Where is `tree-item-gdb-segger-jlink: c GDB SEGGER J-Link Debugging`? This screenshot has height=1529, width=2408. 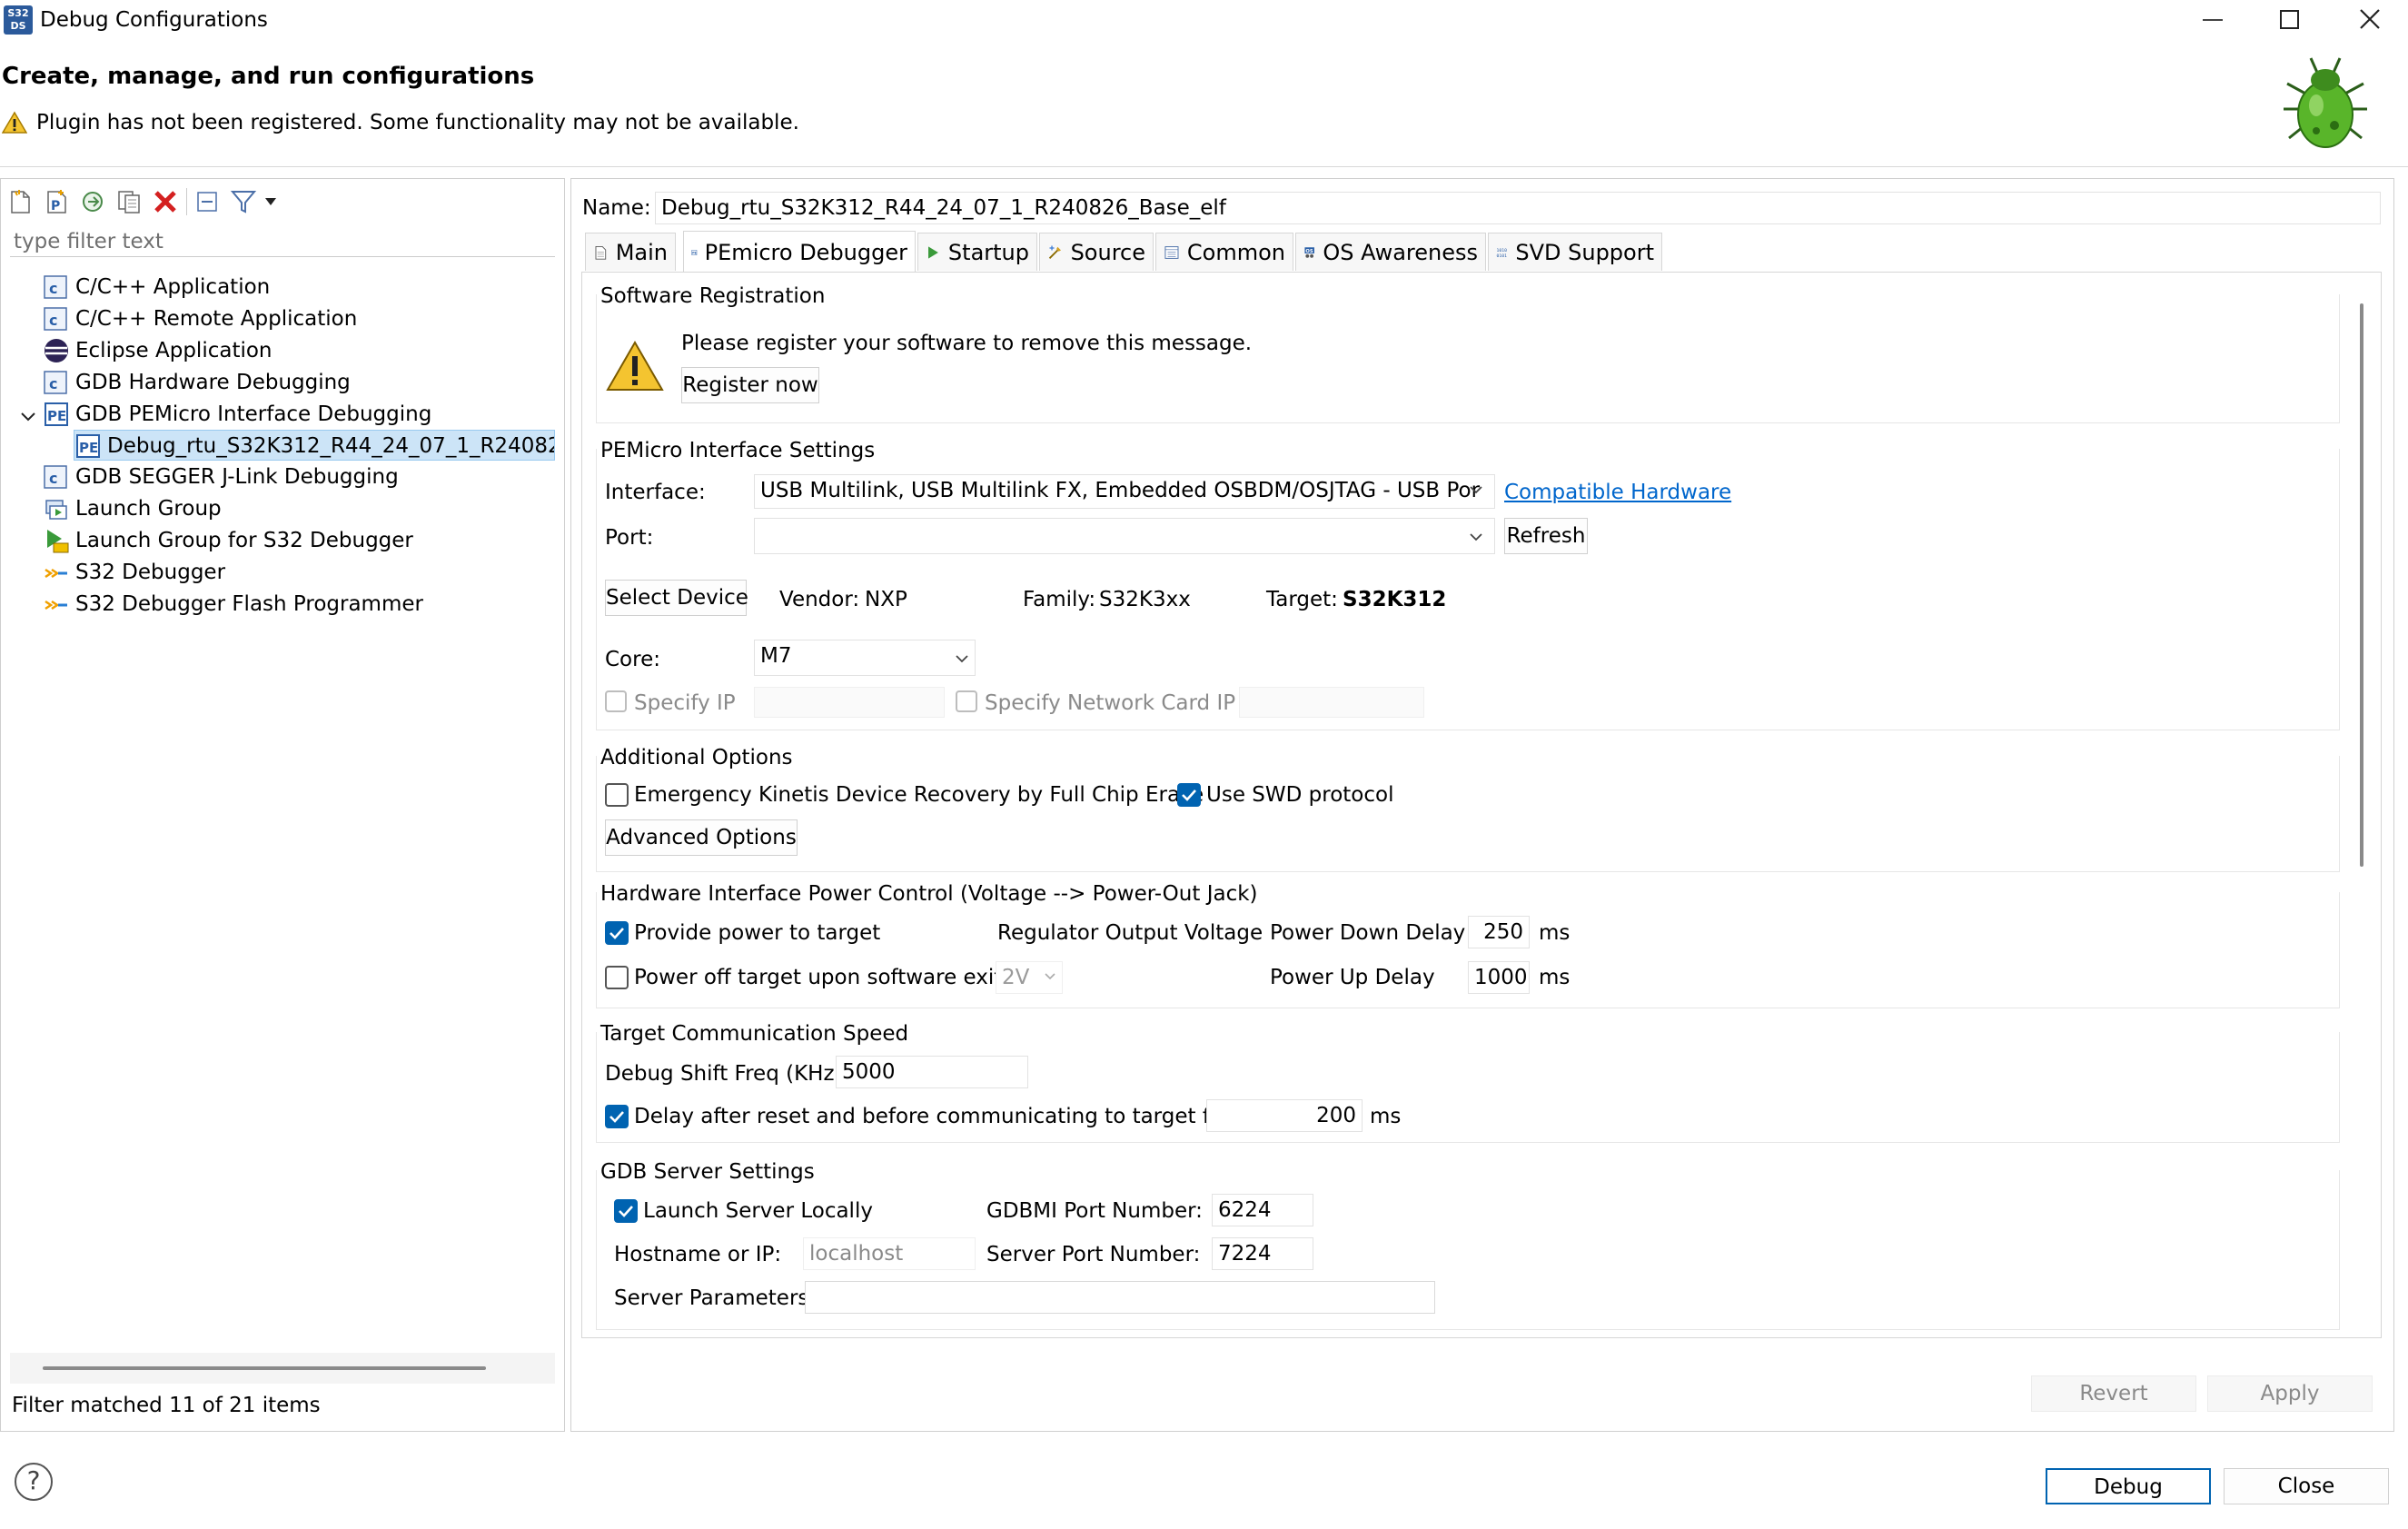 tree-item-gdb-segger-jlink: c GDB SEGGER J-Link Debugging is located at coordinates (221, 477).